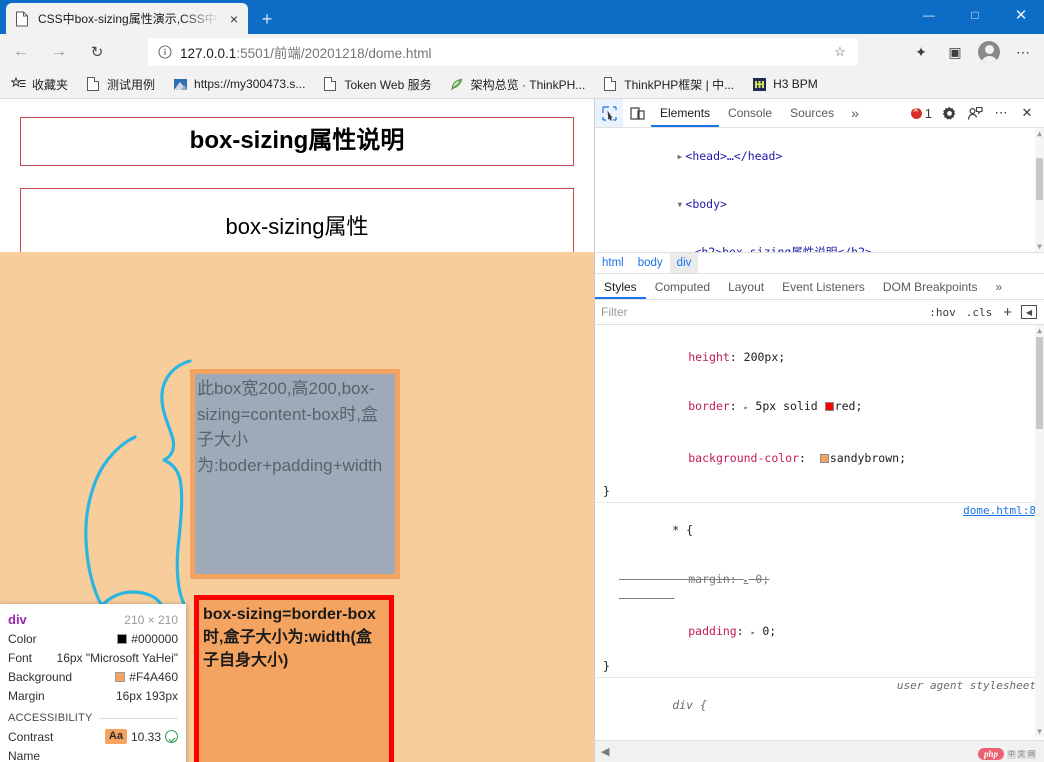 The width and height of the screenshot is (1044, 762). Describe the element at coordinates (50, 718) in the screenshot. I see `accessibility-section-title: ACCESSIBILITY` at that location.